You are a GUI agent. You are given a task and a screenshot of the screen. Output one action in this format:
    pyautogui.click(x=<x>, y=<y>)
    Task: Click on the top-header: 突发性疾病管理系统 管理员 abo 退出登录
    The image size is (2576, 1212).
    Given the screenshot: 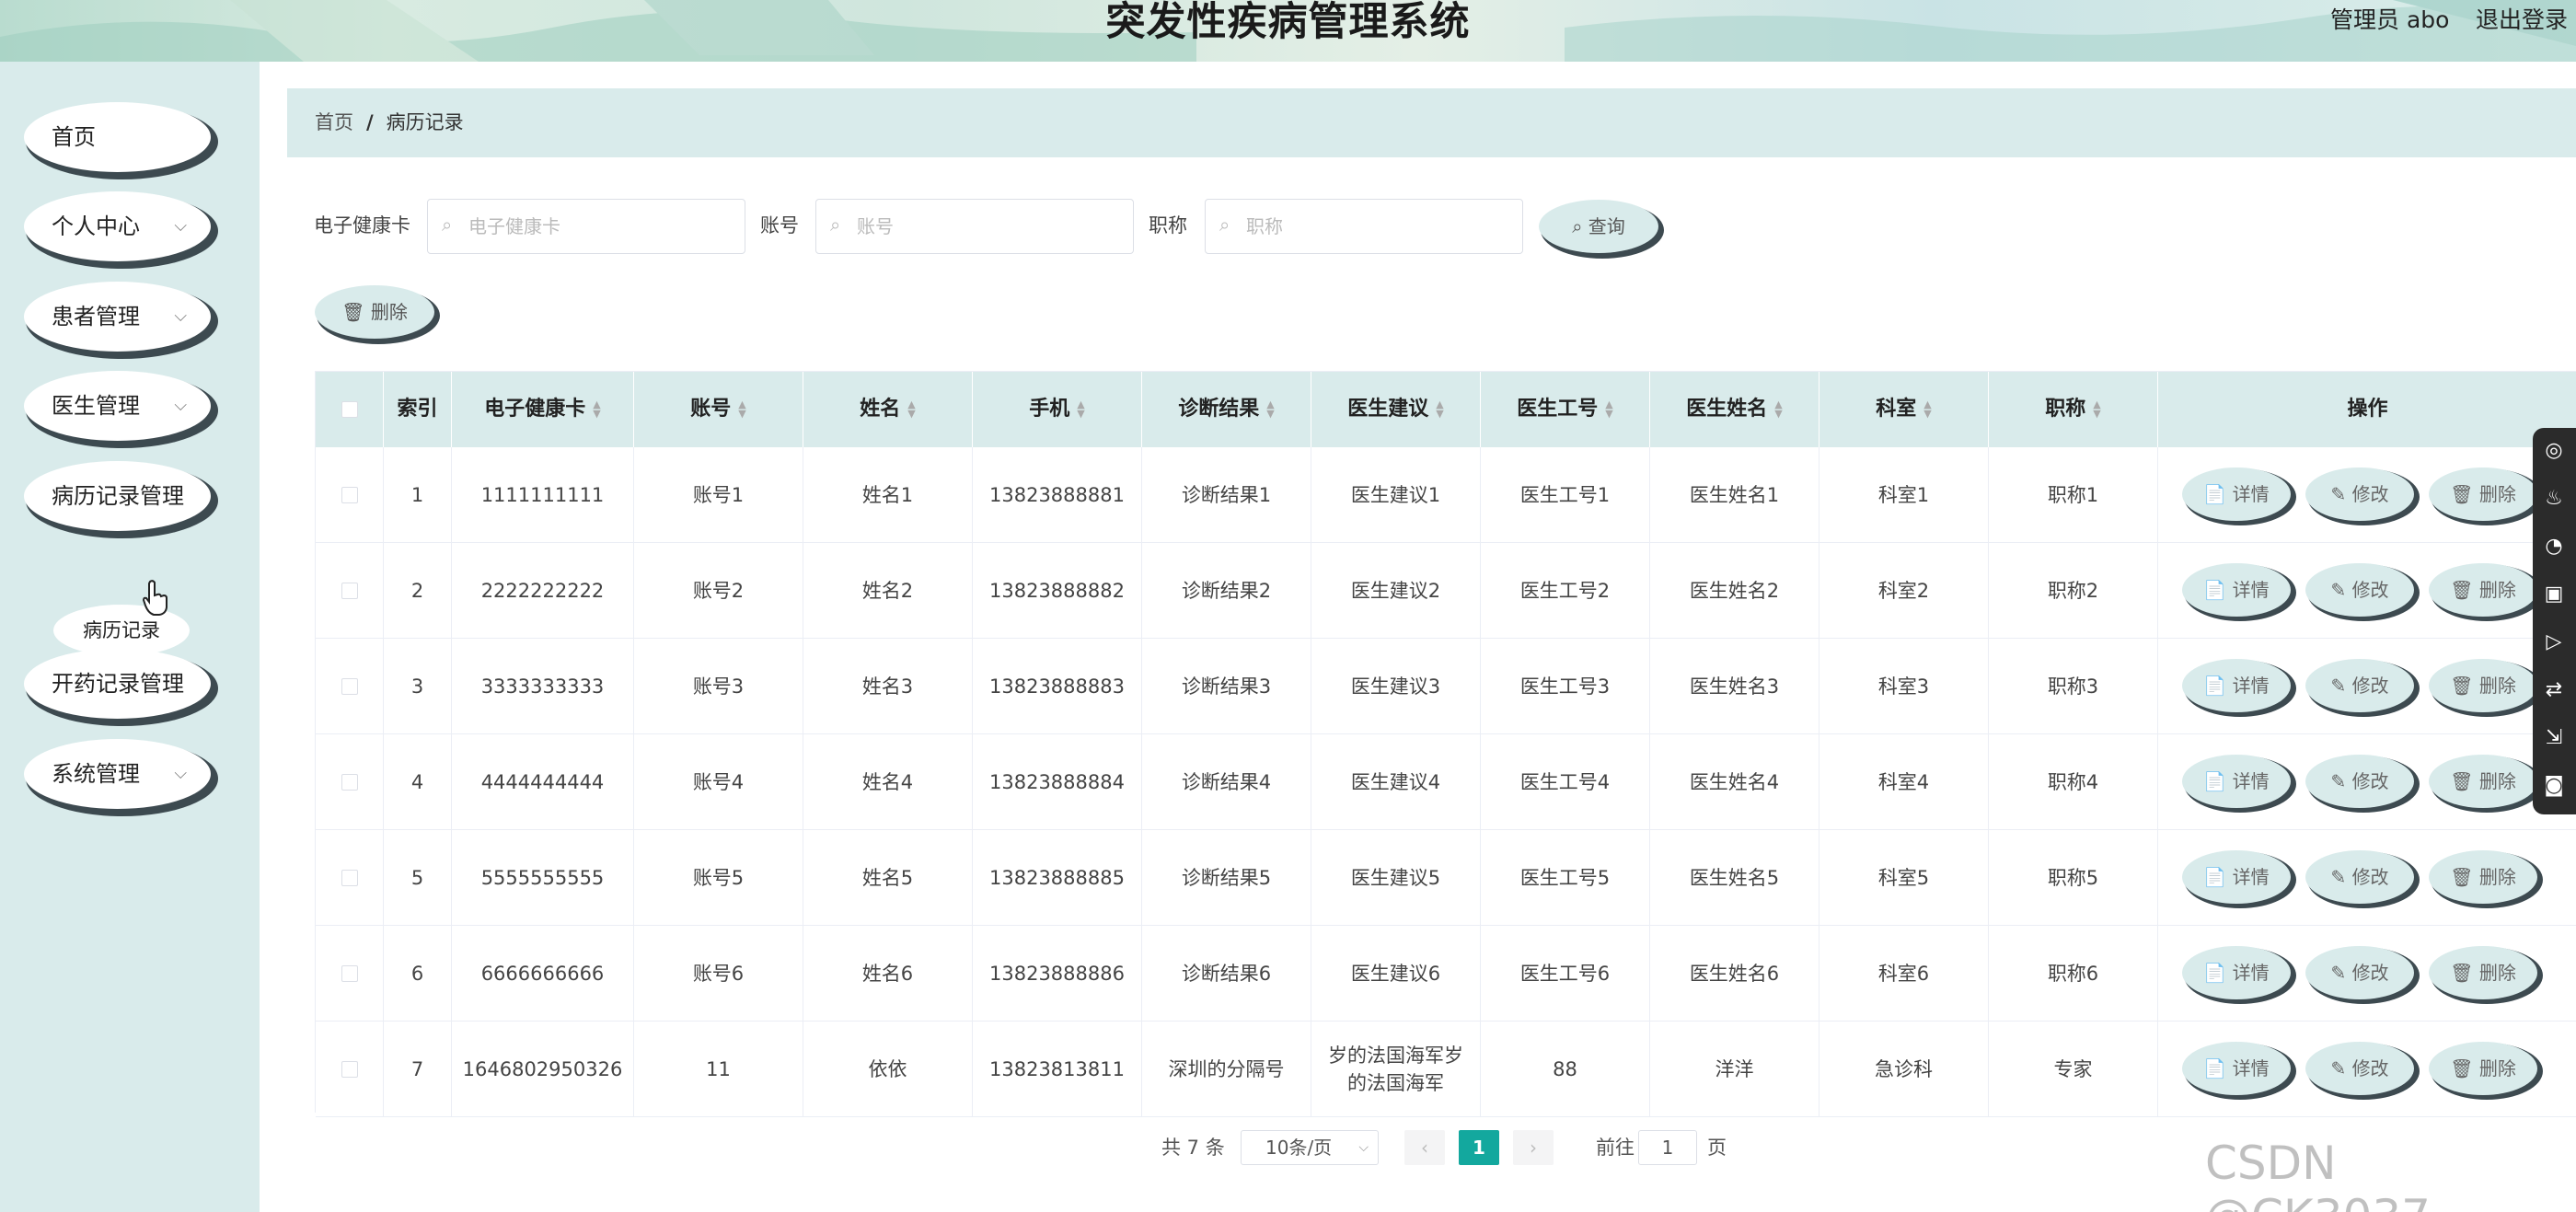 What is the action you would take?
    pyautogui.click(x=1288, y=31)
    